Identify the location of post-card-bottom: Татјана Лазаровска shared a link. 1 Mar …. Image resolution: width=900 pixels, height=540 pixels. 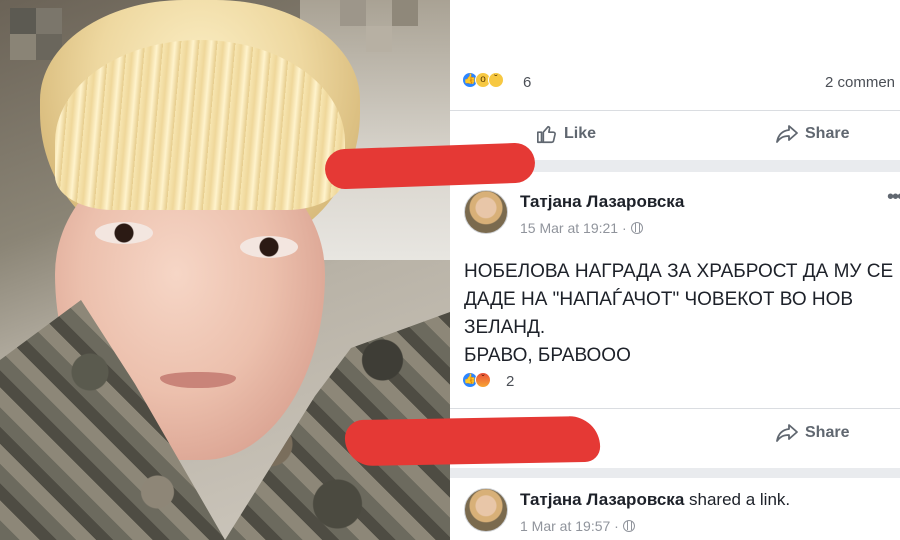
(675, 509).